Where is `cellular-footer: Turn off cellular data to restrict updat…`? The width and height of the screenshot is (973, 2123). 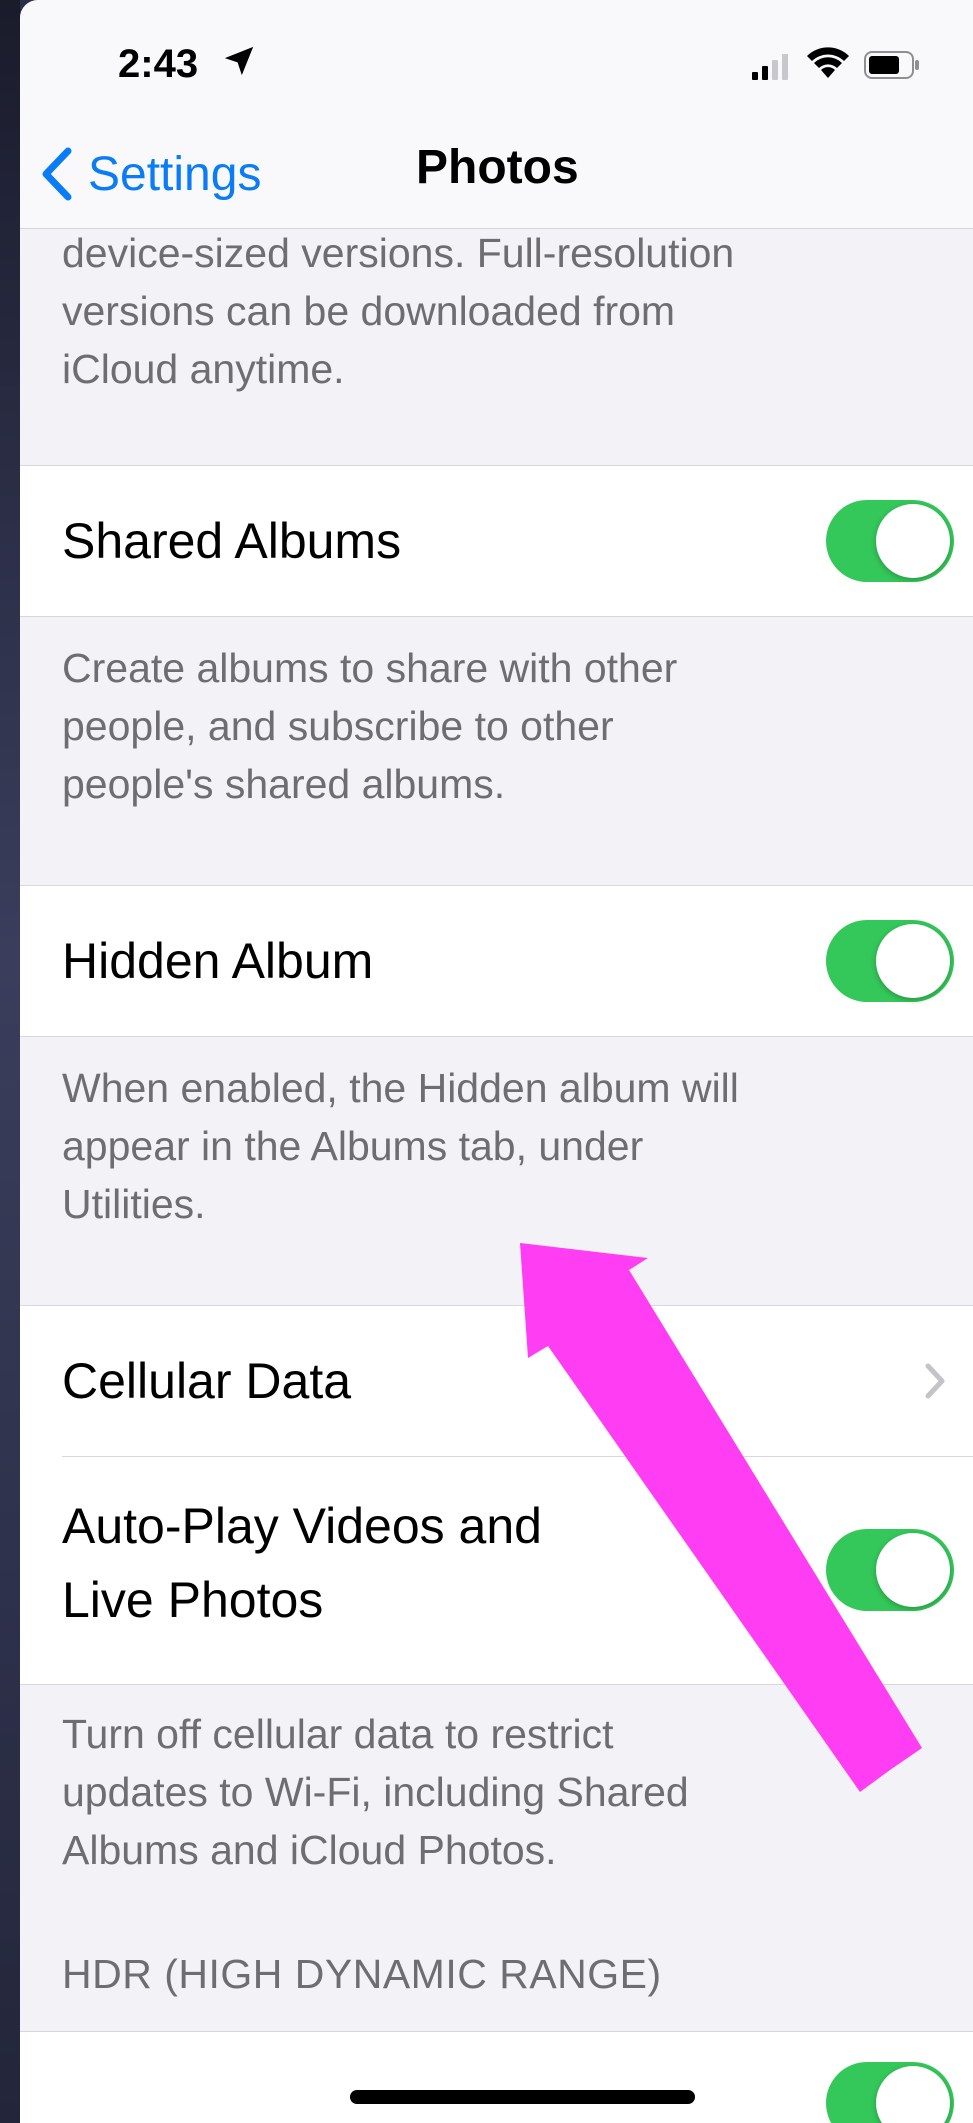 cellular-footer: Turn off cellular data to restrict updat… is located at coordinates (375, 1792).